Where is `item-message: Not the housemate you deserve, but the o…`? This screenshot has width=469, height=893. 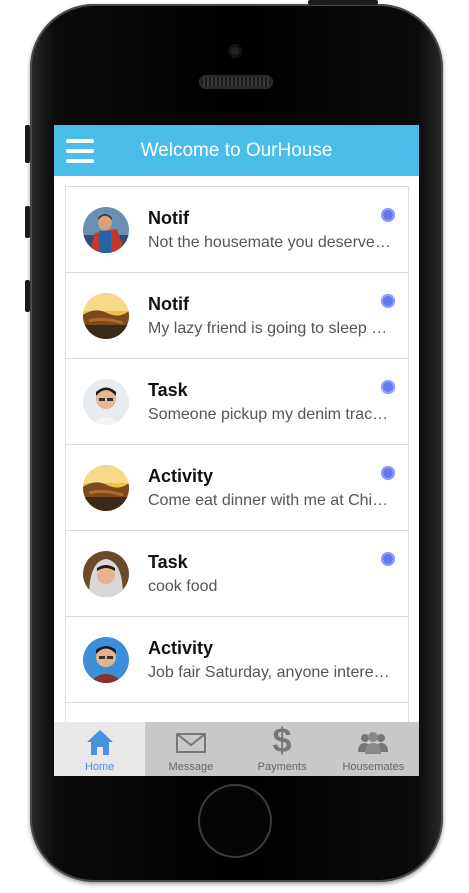 item-message: Not the housemate you deserve, but the o… is located at coordinates (271, 242).